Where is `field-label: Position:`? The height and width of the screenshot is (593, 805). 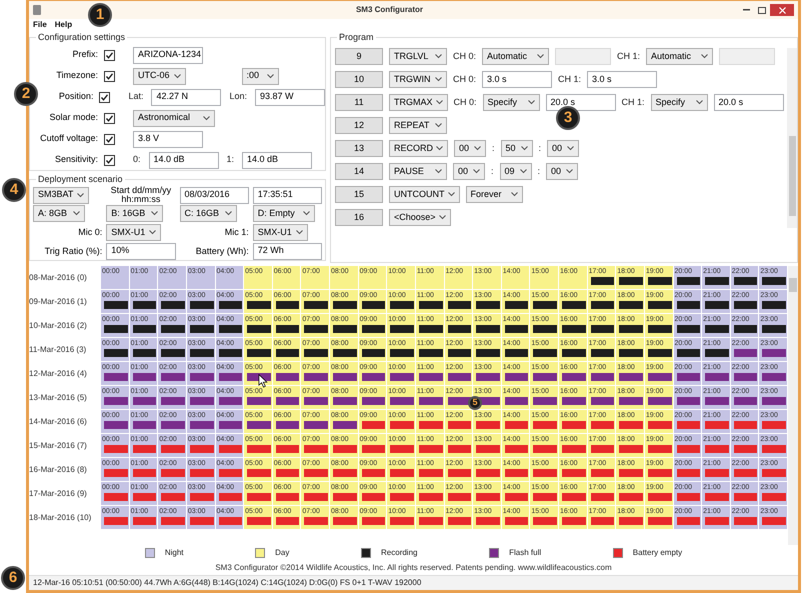
field-label: Position: is located at coordinates (76, 97).